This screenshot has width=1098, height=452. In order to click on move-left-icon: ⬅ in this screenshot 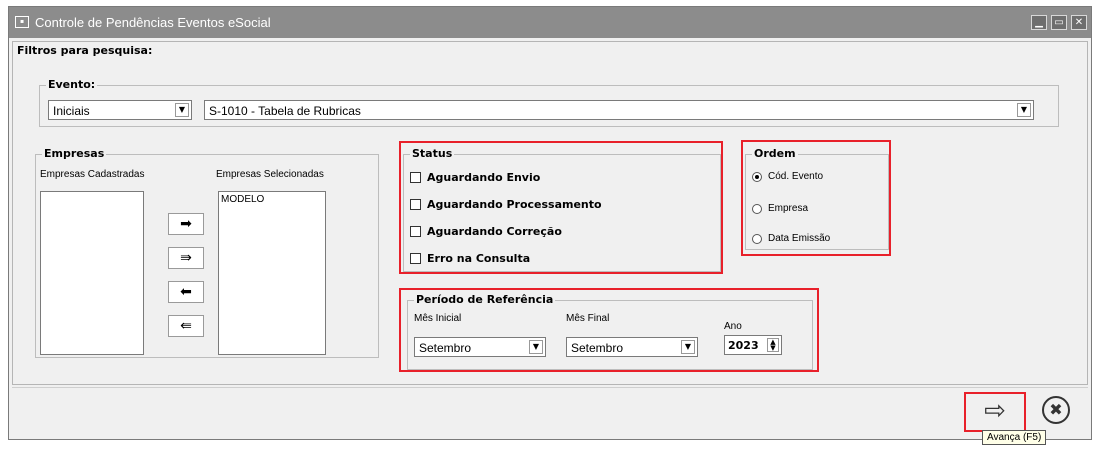, I will do `click(186, 292)`.